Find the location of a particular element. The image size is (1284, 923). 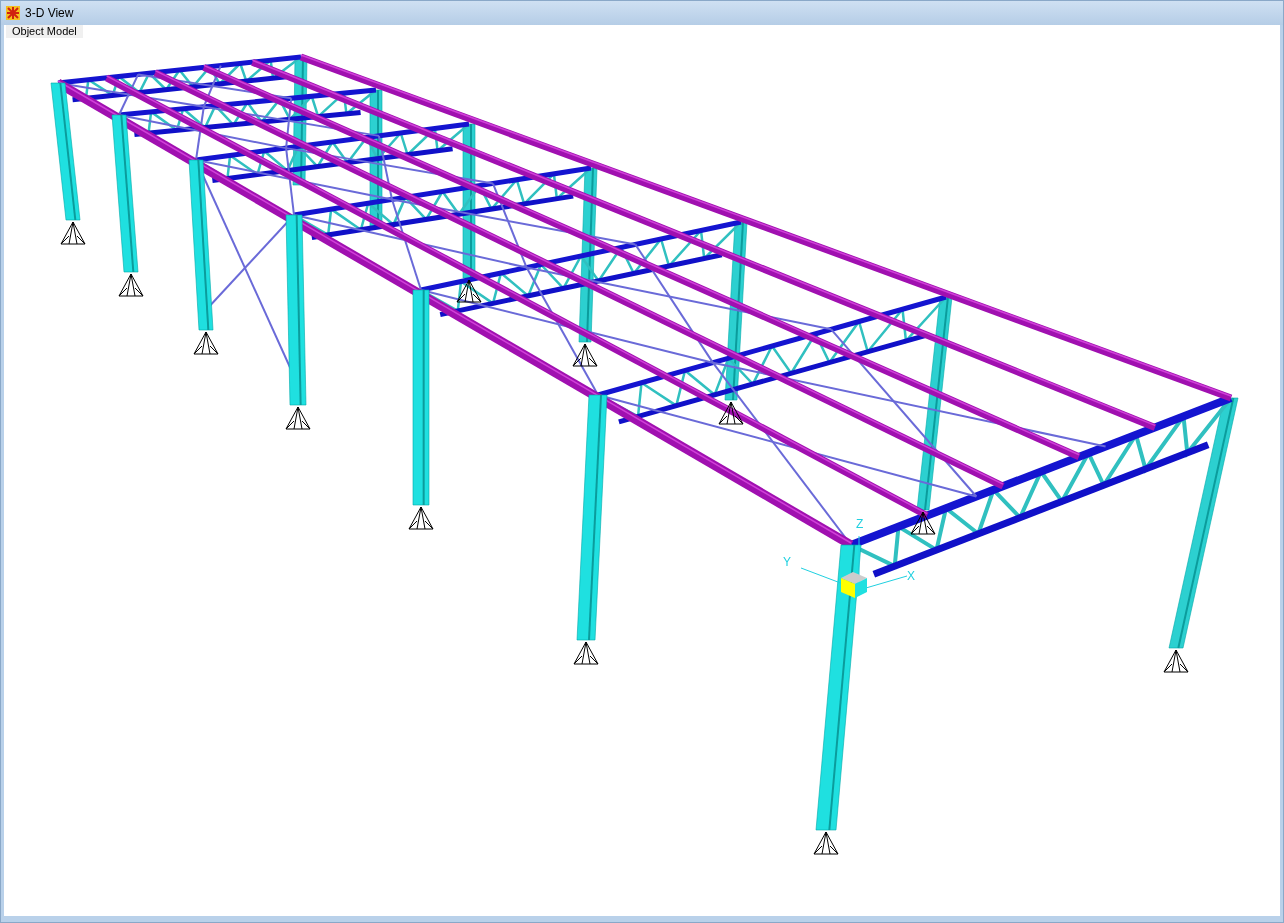

window-title: 3-D View is located at coordinates (49, 13).